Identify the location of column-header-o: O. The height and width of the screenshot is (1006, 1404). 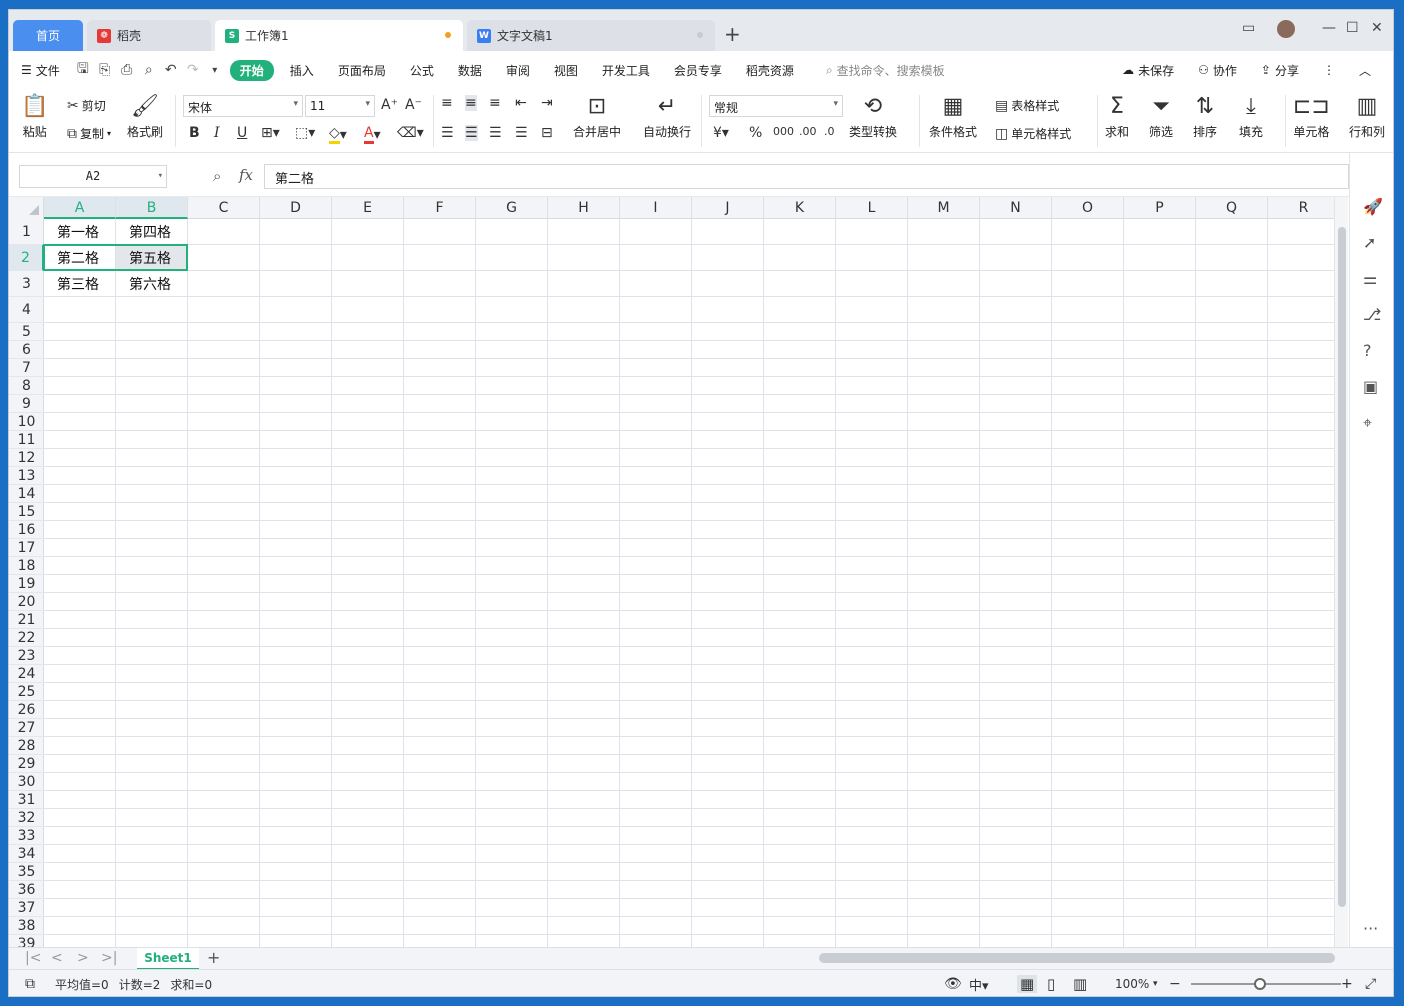
(1088, 208).